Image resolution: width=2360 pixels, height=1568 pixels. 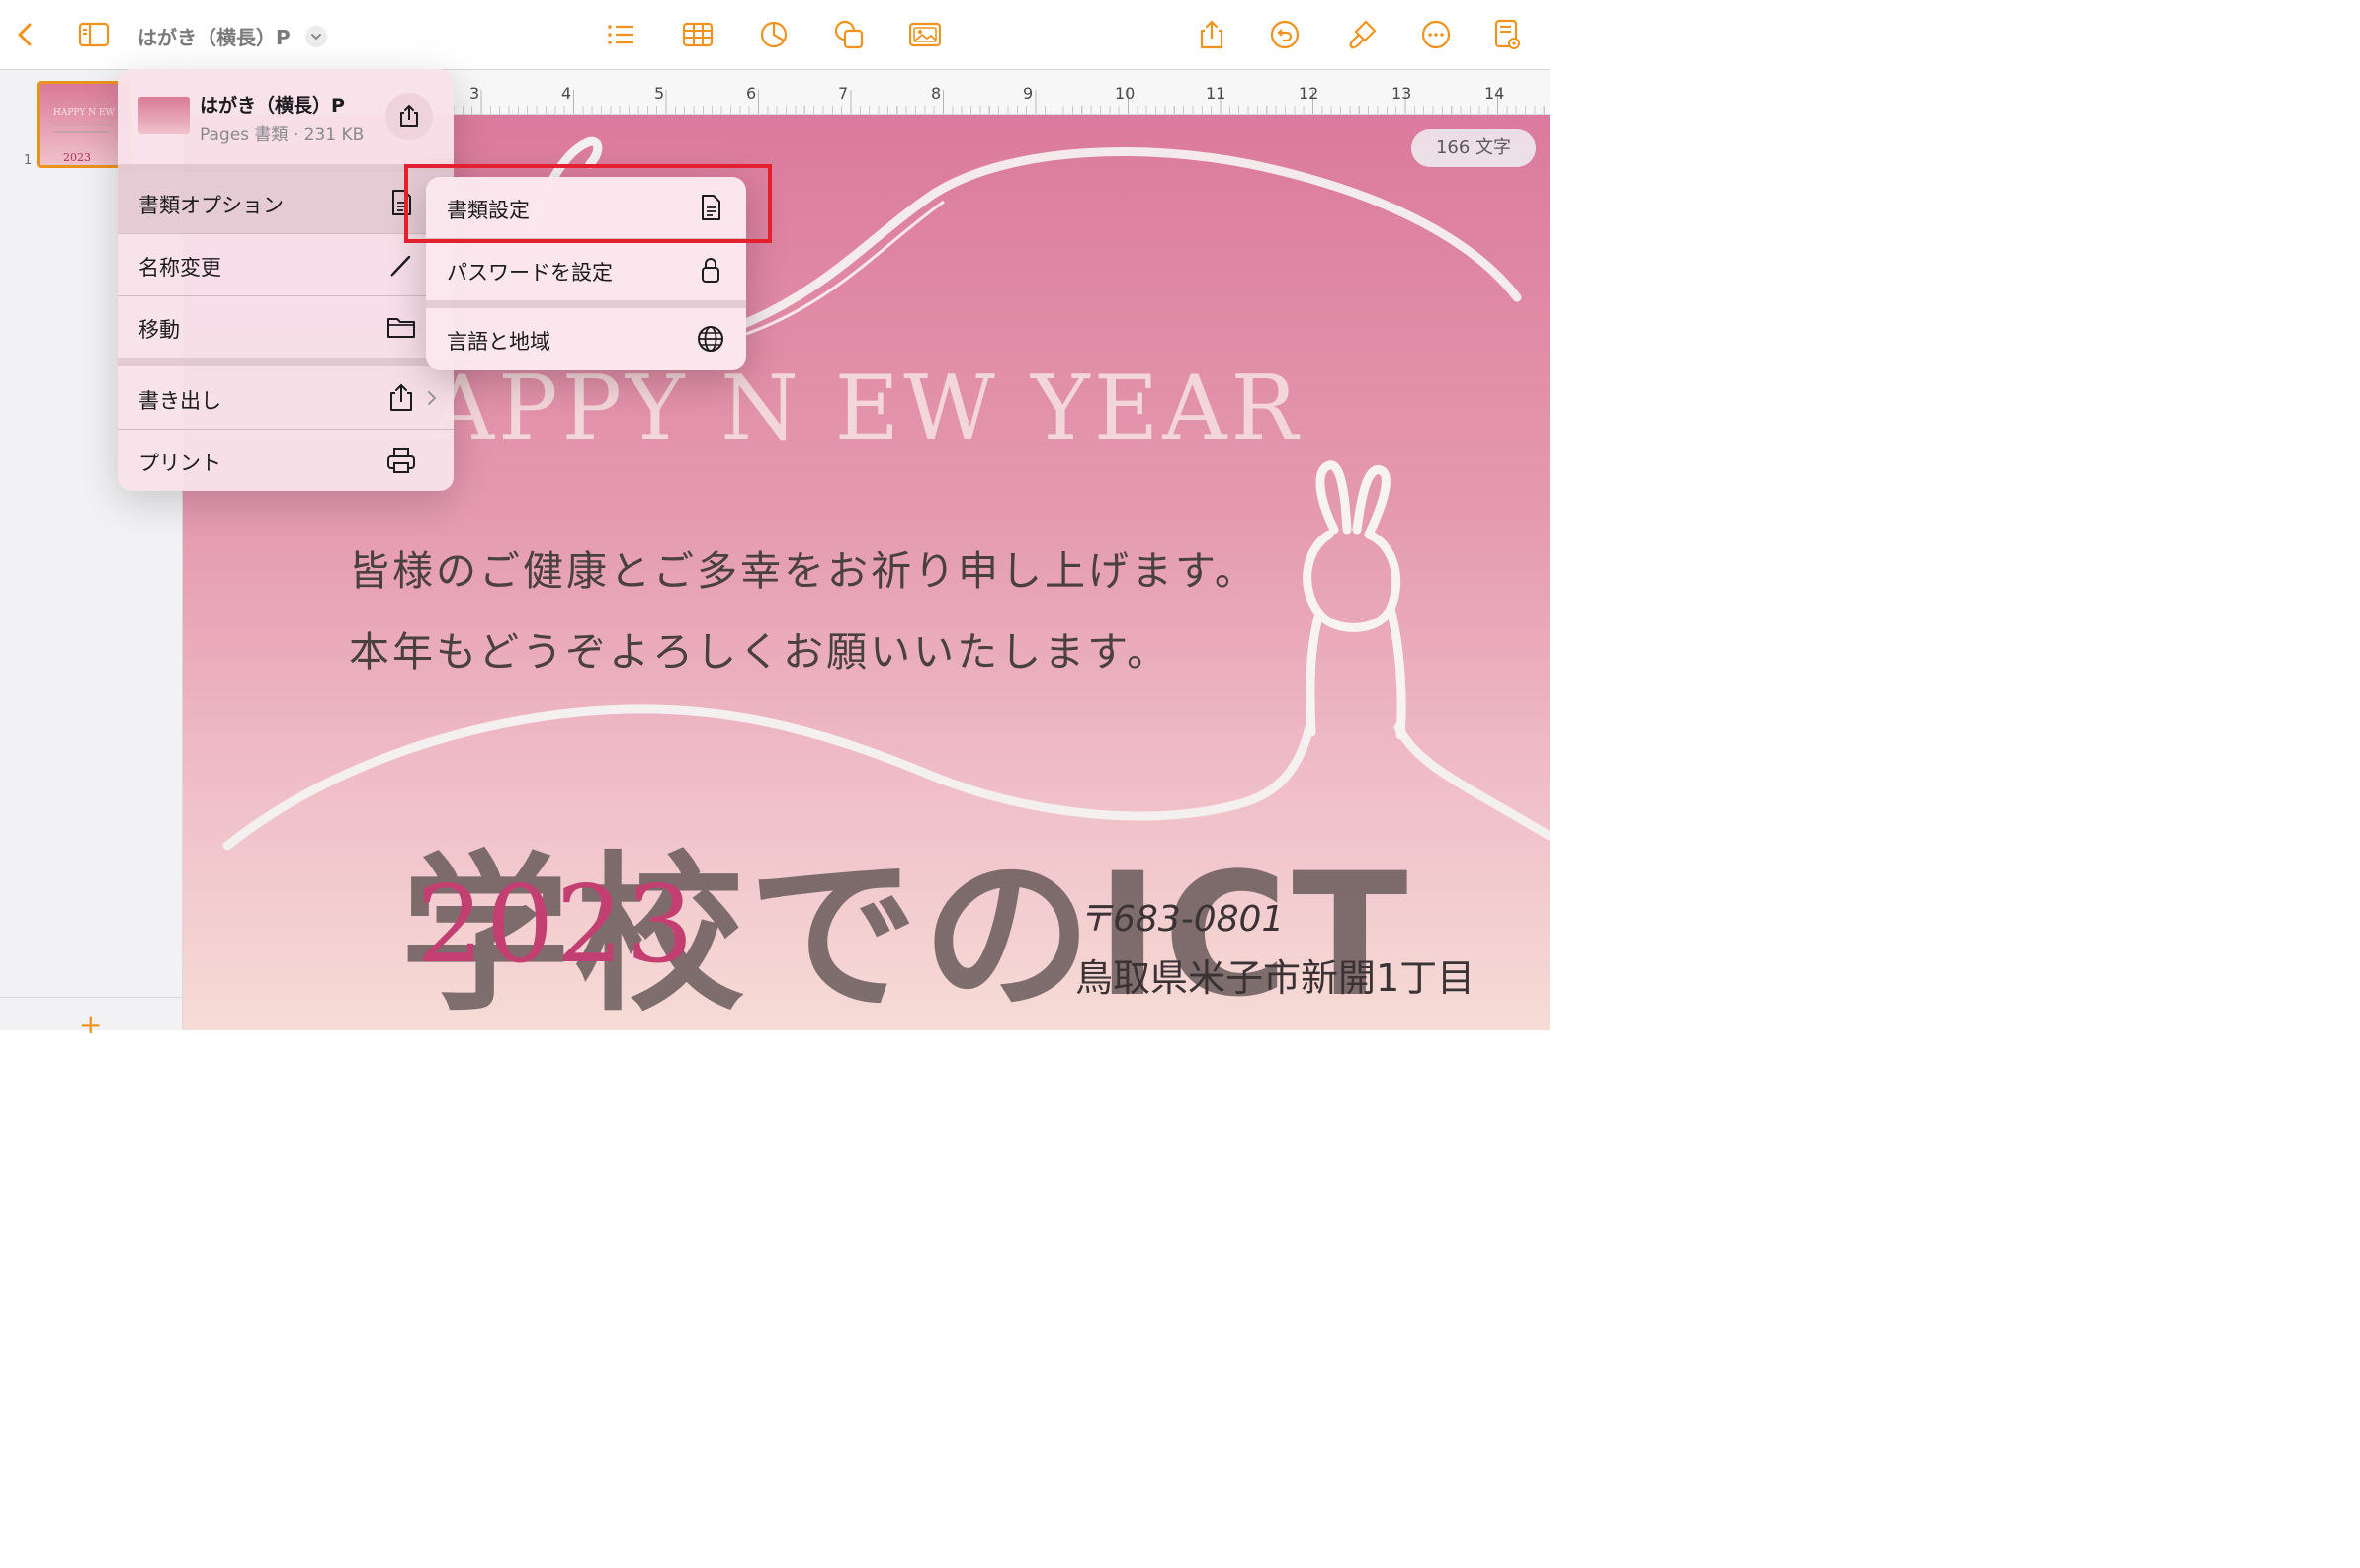 I want to click on globe-icon, so click(x=710, y=339).